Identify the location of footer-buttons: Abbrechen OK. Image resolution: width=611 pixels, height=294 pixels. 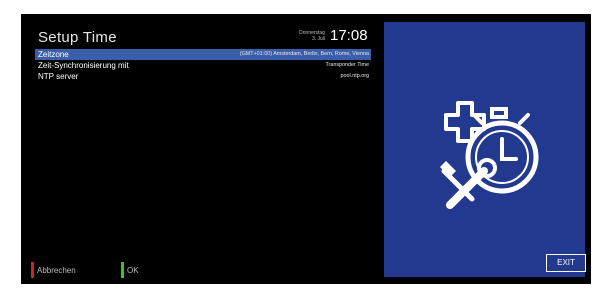
(198, 270).